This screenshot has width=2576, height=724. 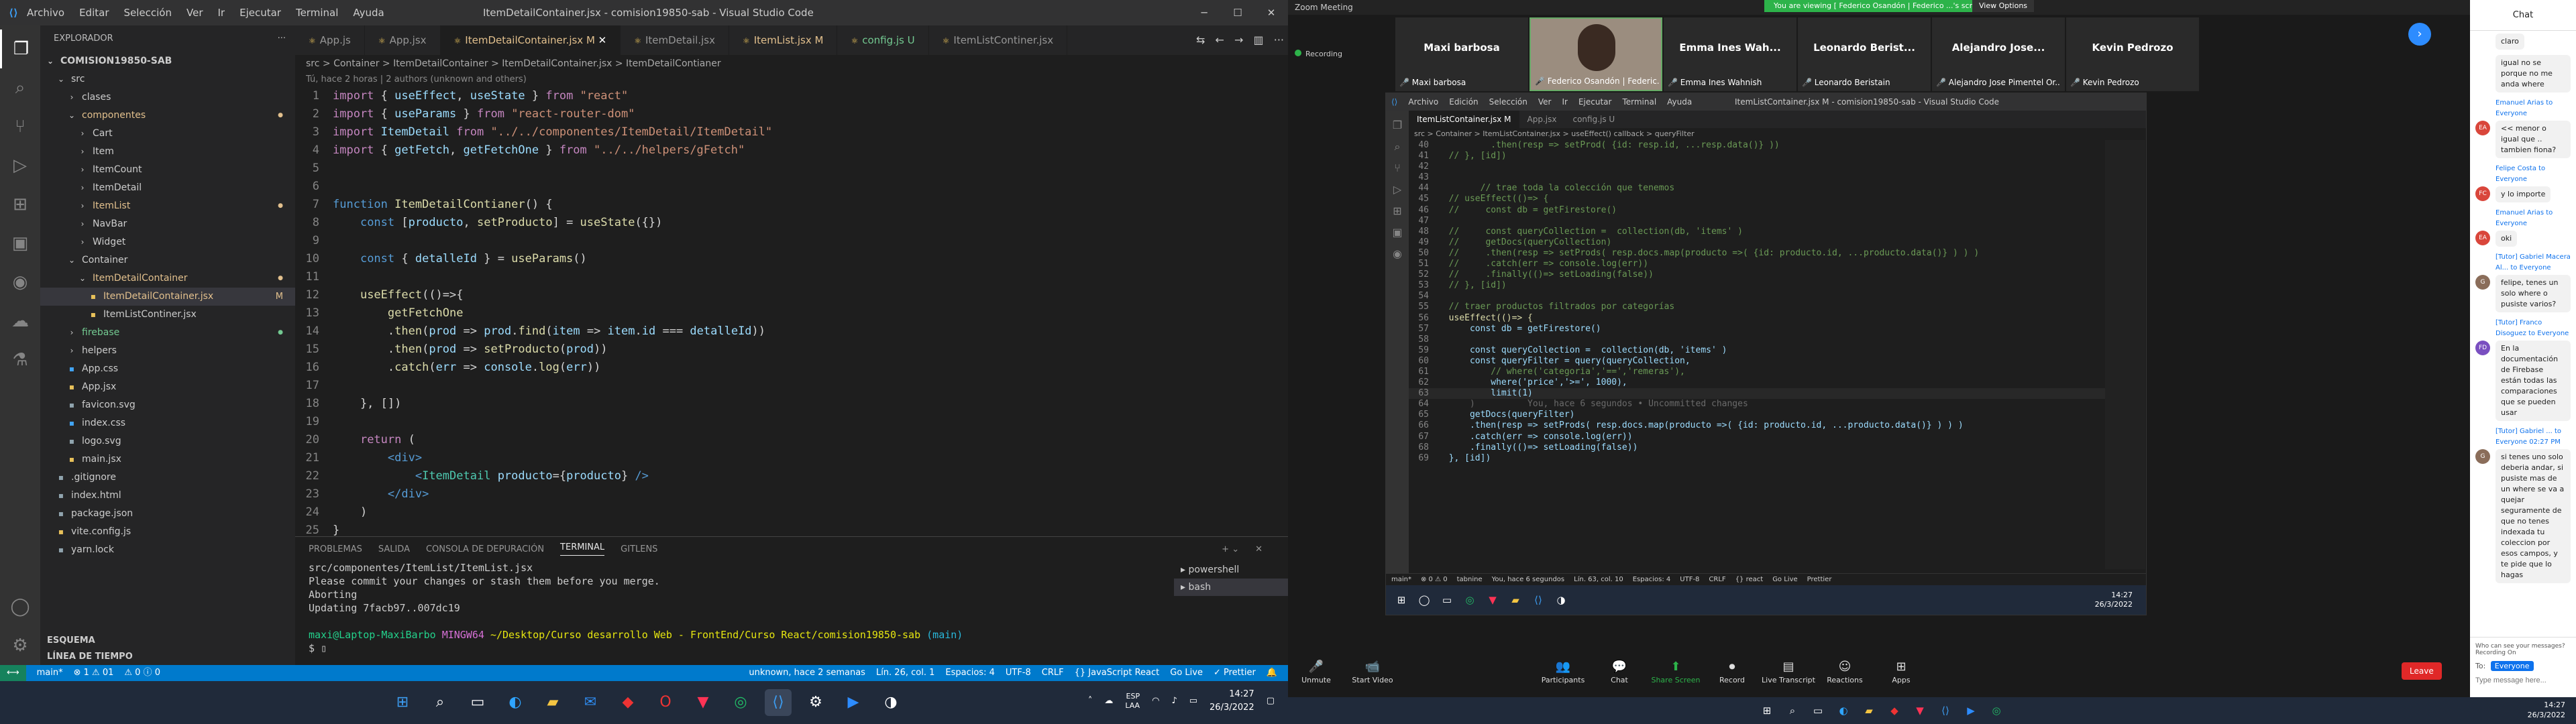 I want to click on tree-folder: ⌄ src, so click(x=167, y=79).